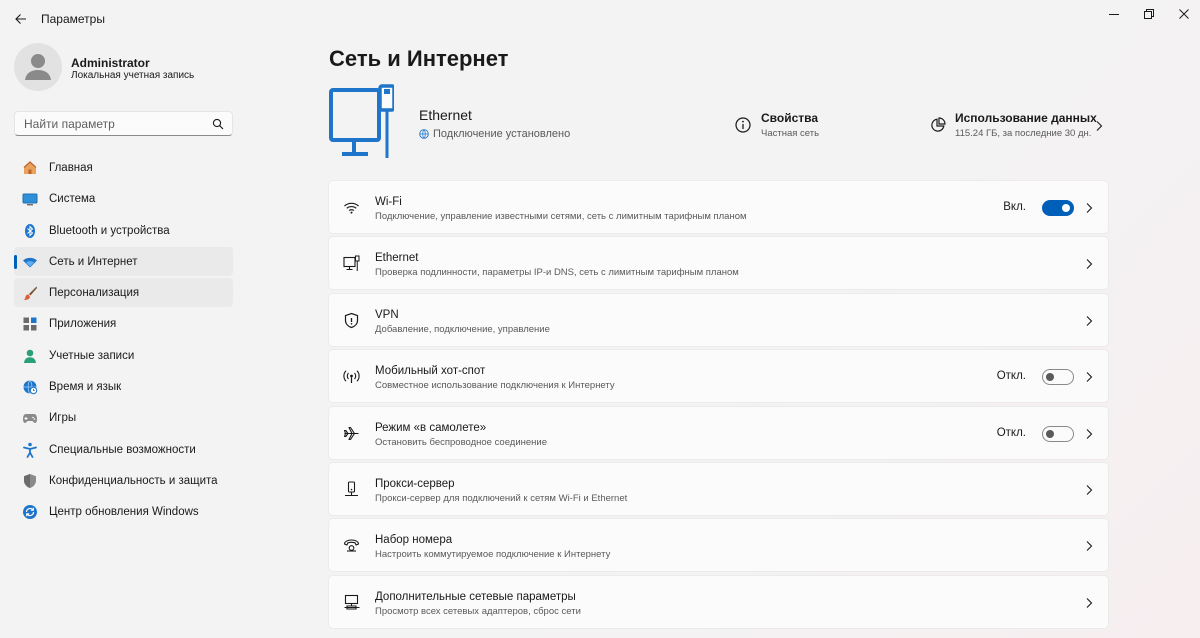 Image resolution: width=1200 pixels, height=638 pixels. I want to click on properties-title: Свойства, so click(790, 118).